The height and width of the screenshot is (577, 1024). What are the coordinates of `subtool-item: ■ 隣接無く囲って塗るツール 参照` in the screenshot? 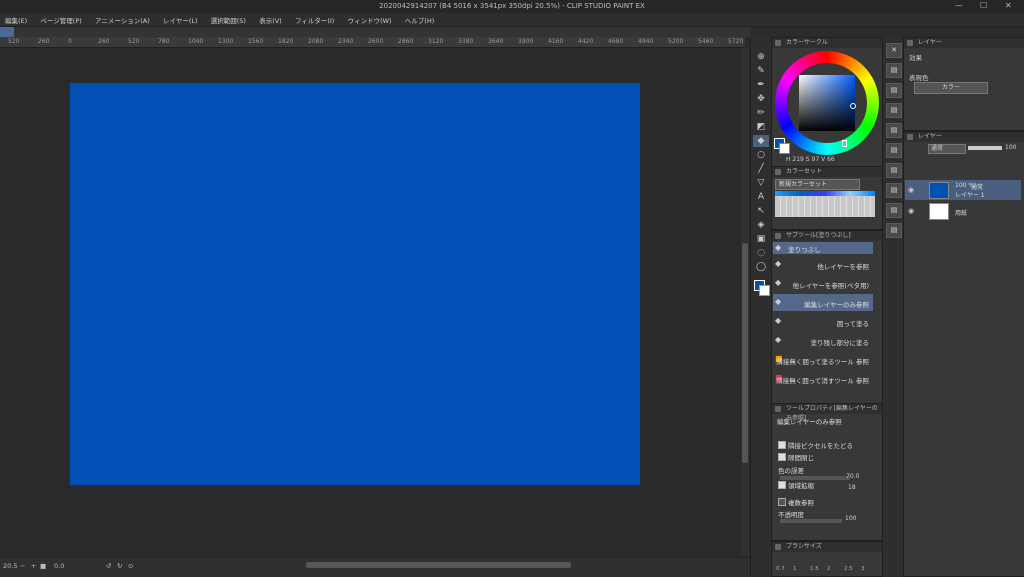 It's located at (823, 359).